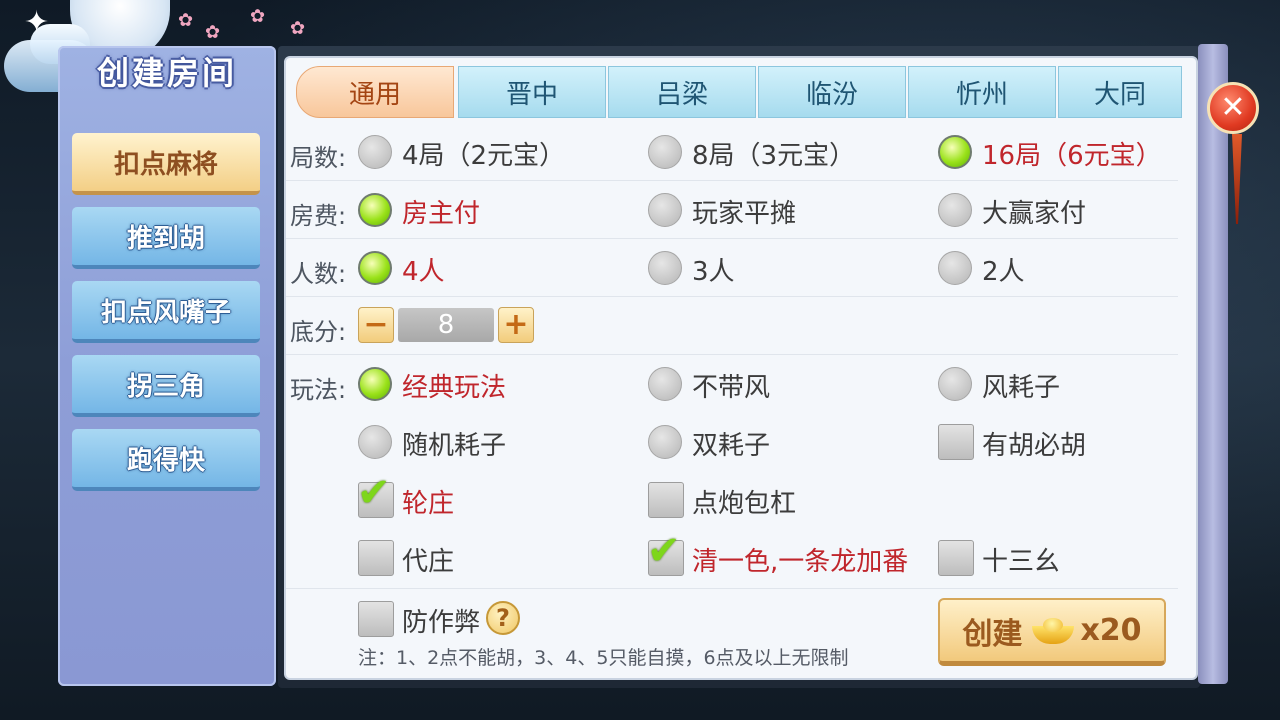 This screenshot has height=720, width=1280. I want to click on checkbox-discard-pays-kong, so click(666, 500).